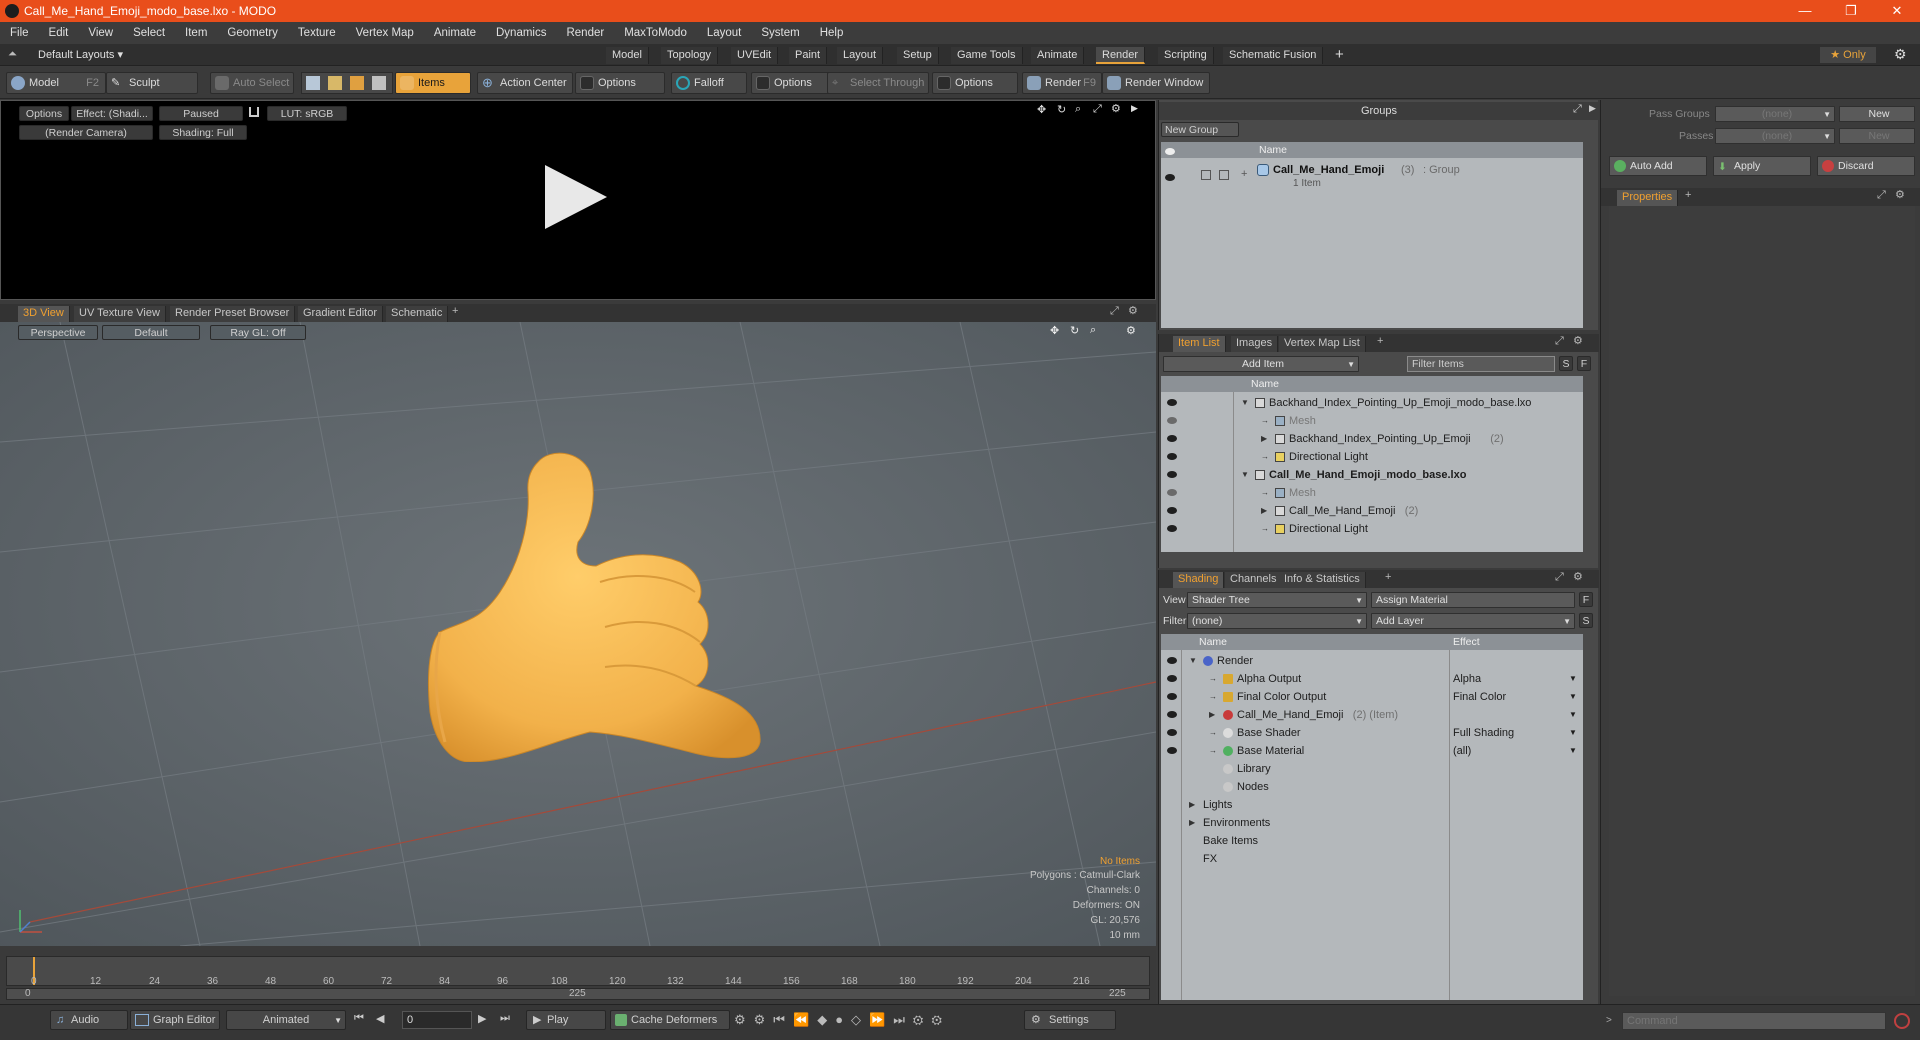 The height and width of the screenshot is (1040, 1920). What do you see at coordinates (254, 112) in the screenshot?
I see `lock-icon` at bounding box center [254, 112].